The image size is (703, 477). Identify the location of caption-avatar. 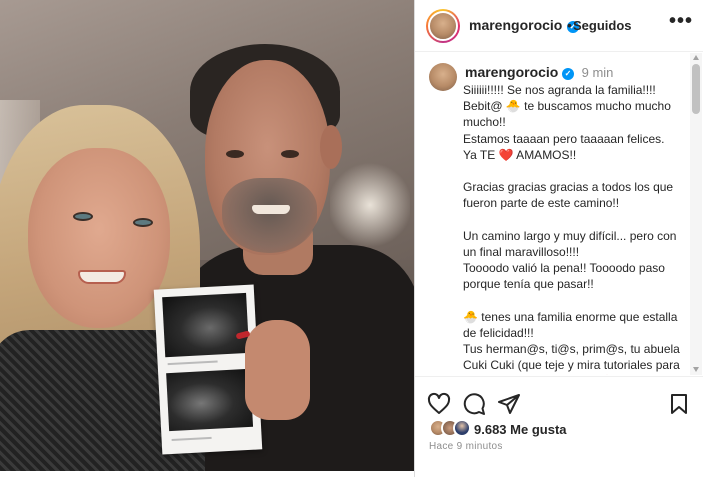
(443, 77).